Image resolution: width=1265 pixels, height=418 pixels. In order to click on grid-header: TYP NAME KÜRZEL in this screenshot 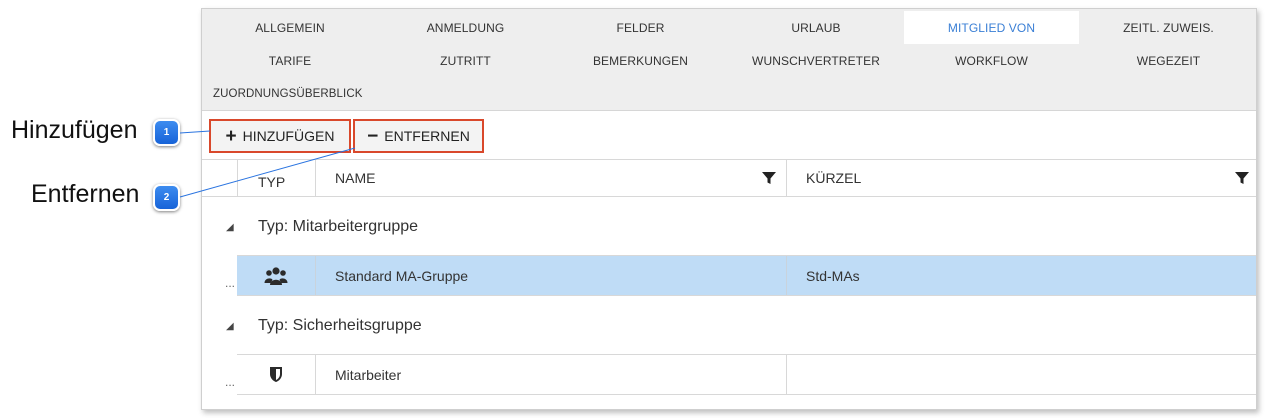, I will do `click(729, 178)`.